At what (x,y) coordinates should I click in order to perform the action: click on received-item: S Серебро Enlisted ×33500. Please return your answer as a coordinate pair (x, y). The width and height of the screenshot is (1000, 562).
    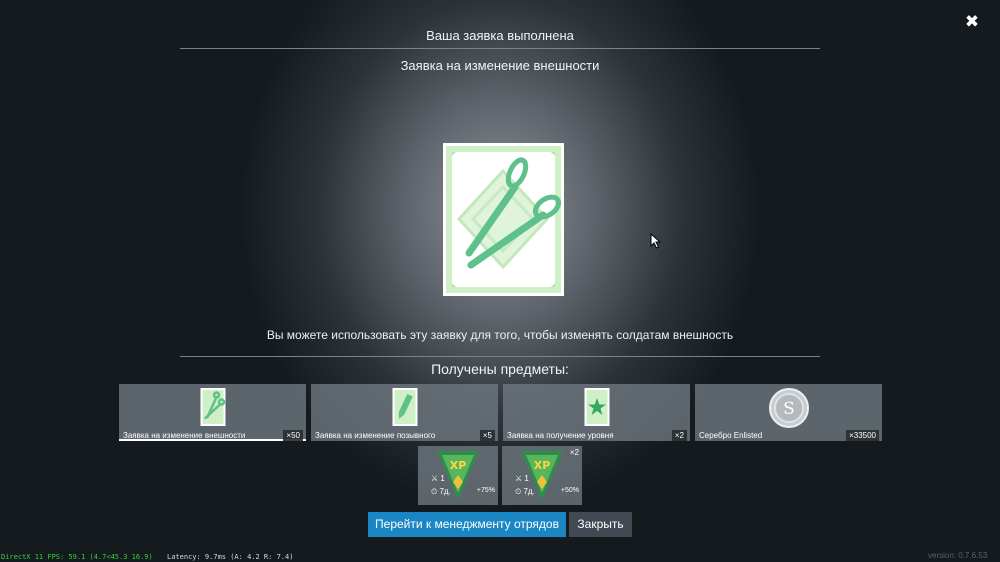
    Looking at the image, I should click on (788, 412).